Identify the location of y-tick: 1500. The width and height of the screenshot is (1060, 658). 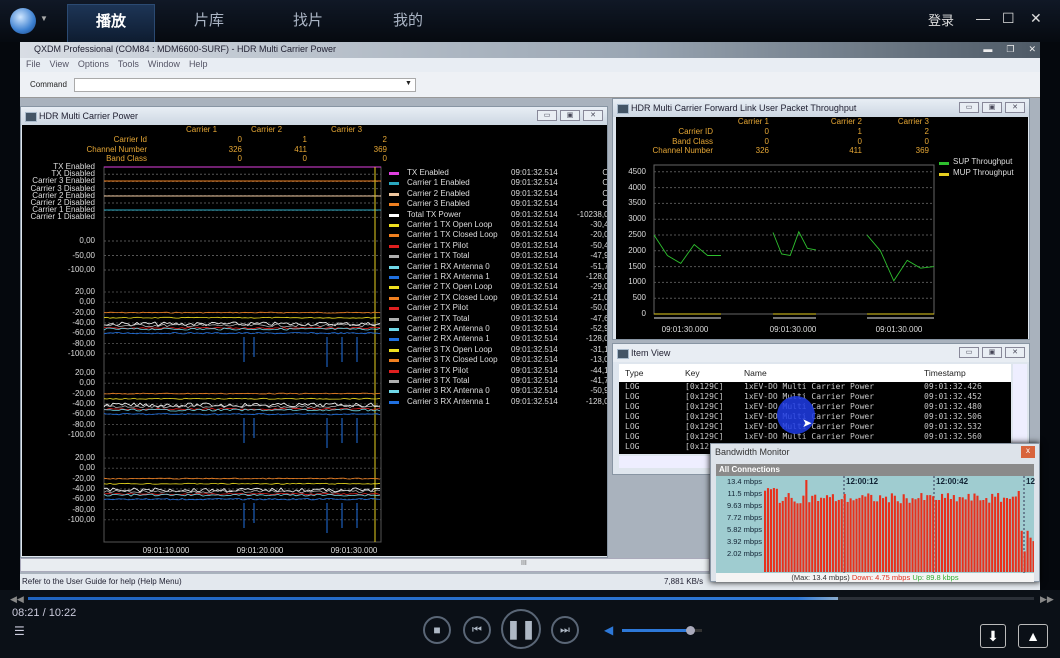
(637, 266).